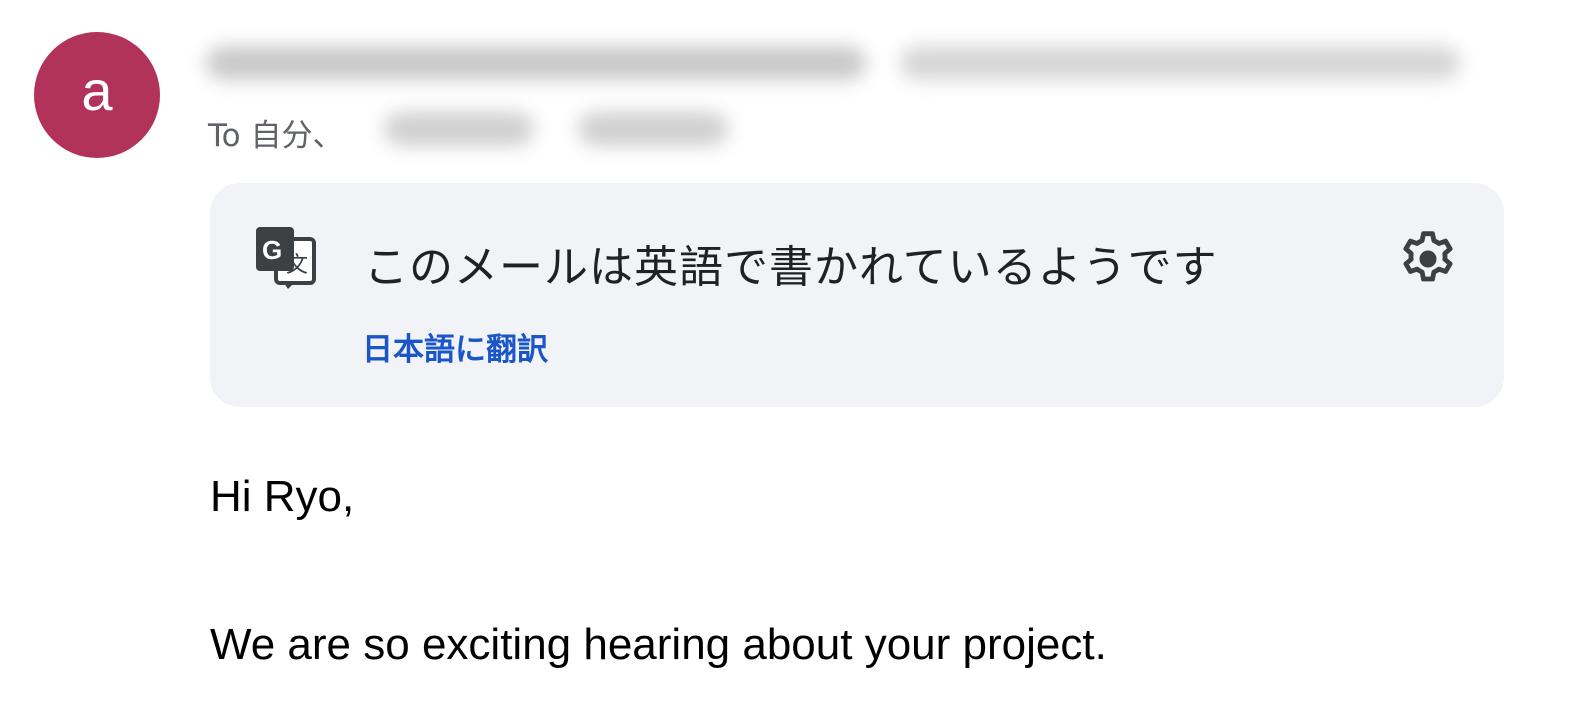  Describe the element at coordinates (282, 496) in the screenshot. I see `email-greeting: Hi Ryo,` at that location.